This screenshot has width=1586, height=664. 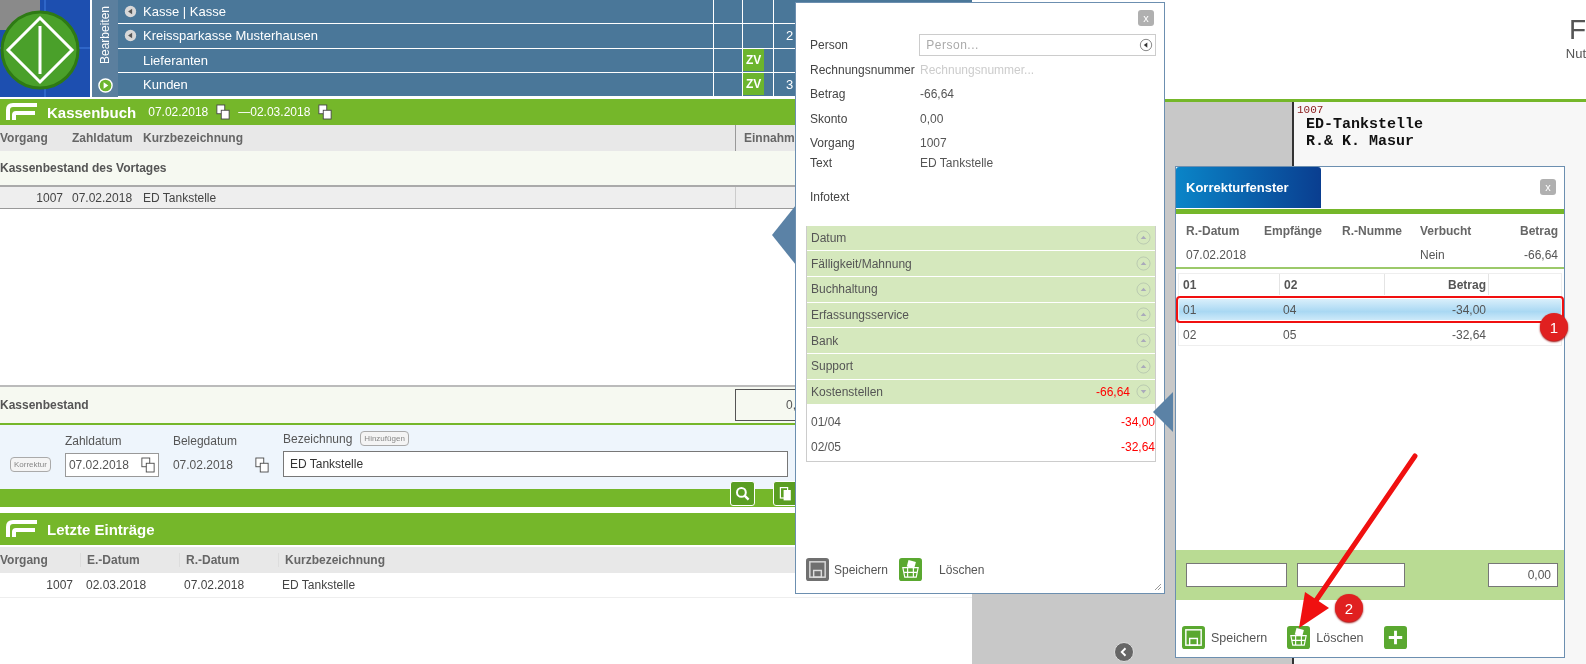 What do you see at coordinates (1365, 124) in the screenshot?
I see `document-text: ED-Tankstelle` at bounding box center [1365, 124].